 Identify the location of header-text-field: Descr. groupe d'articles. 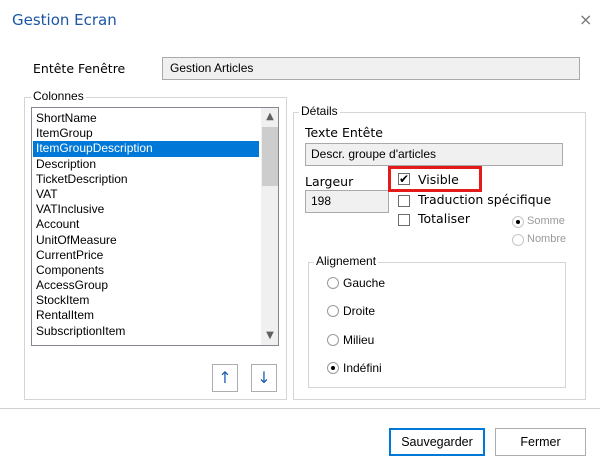
(434, 154).